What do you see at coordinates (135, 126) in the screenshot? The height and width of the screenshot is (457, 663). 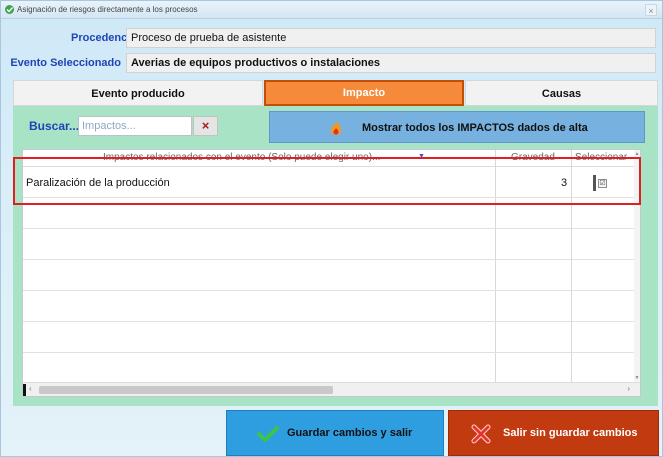 I see `search-input` at bounding box center [135, 126].